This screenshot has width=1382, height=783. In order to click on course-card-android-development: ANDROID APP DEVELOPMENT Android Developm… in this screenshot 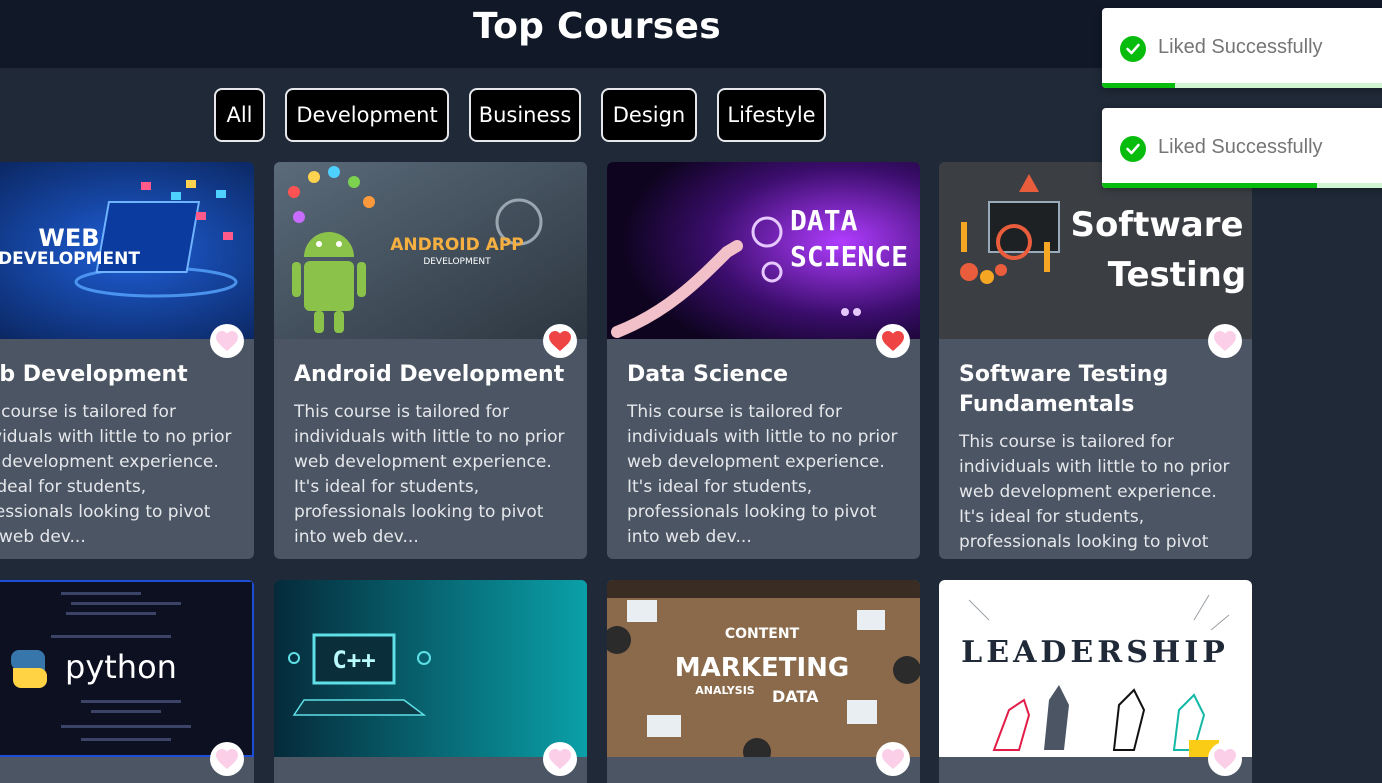, I will do `click(430, 360)`.